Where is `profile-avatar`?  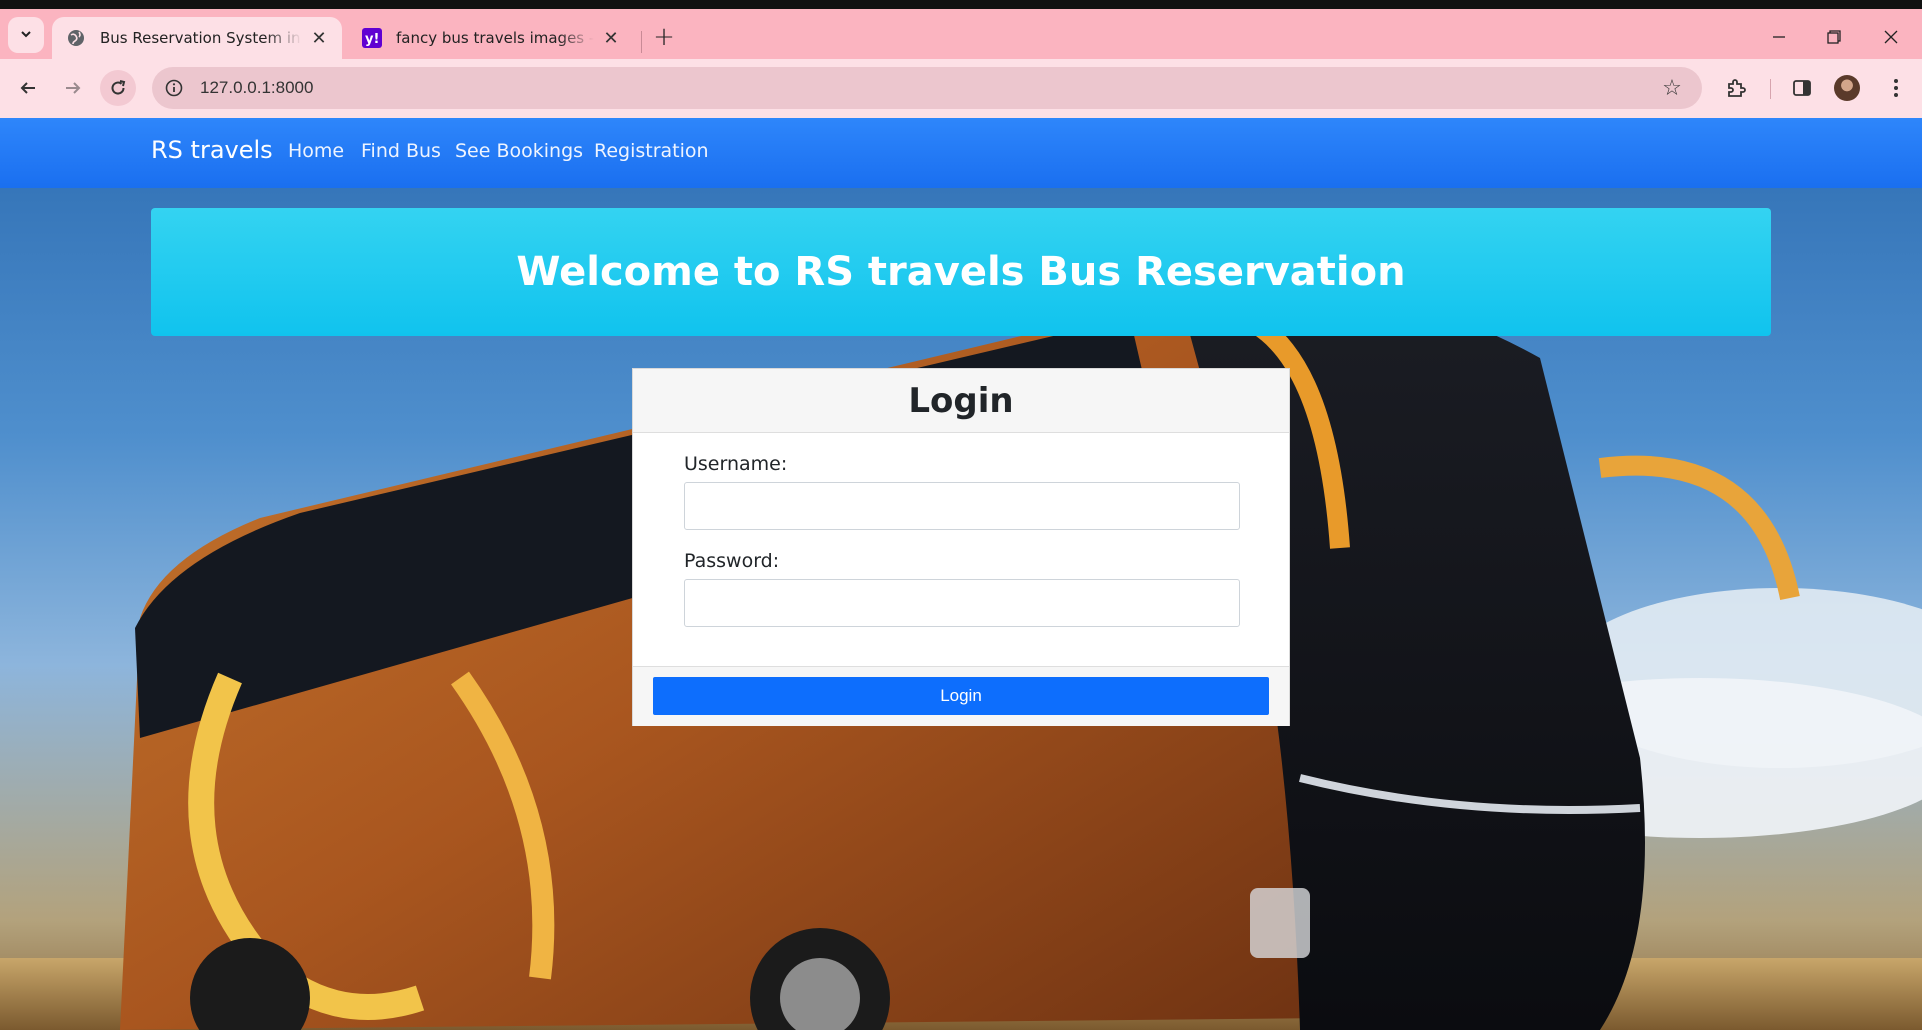
profile-avatar is located at coordinates (1847, 88).